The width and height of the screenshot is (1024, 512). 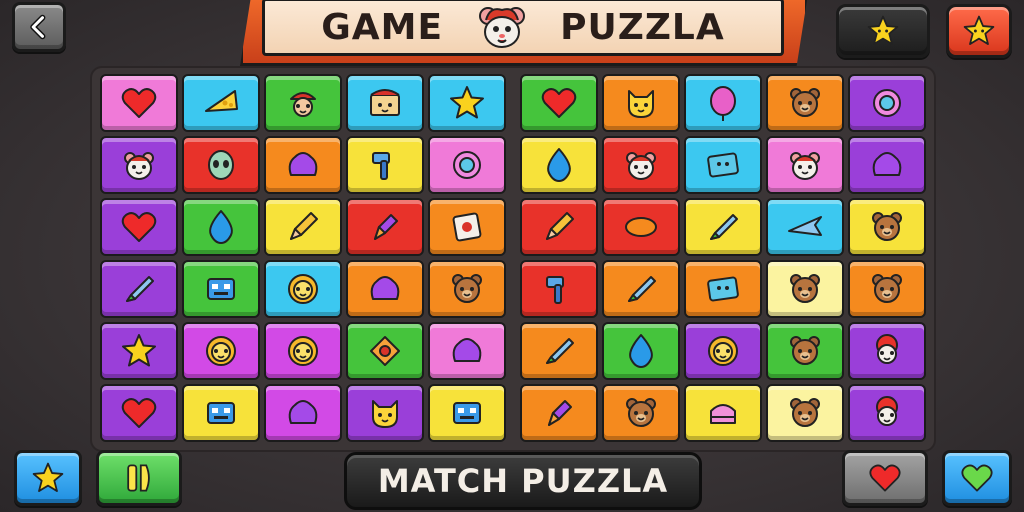 I want to click on friends-heart-button, so click(x=977, y=478).